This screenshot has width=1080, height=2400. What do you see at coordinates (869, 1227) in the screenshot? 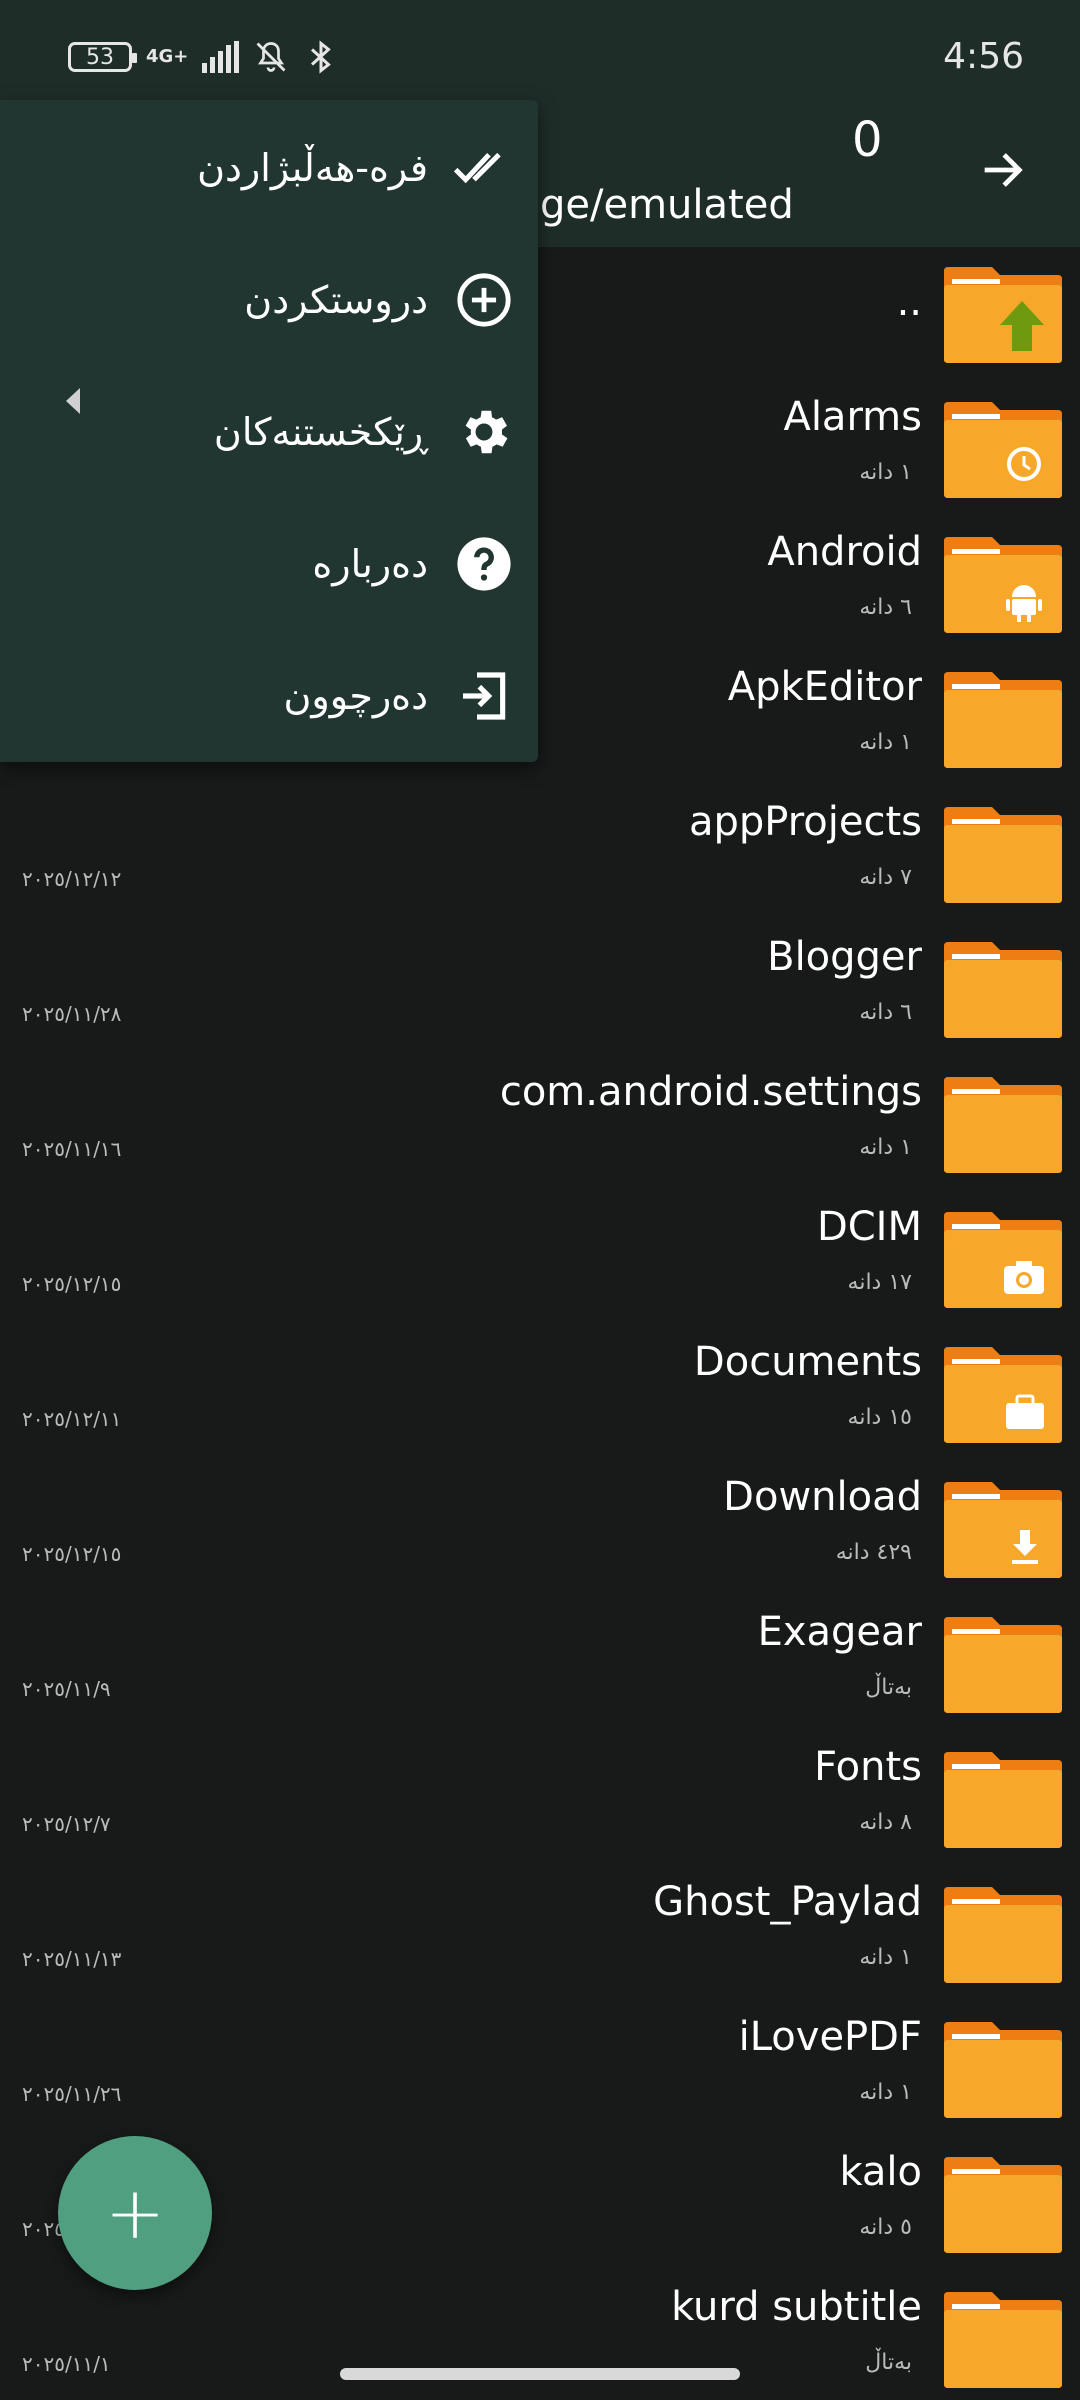
I see `file-name: DCIM` at bounding box center [869, 1227].